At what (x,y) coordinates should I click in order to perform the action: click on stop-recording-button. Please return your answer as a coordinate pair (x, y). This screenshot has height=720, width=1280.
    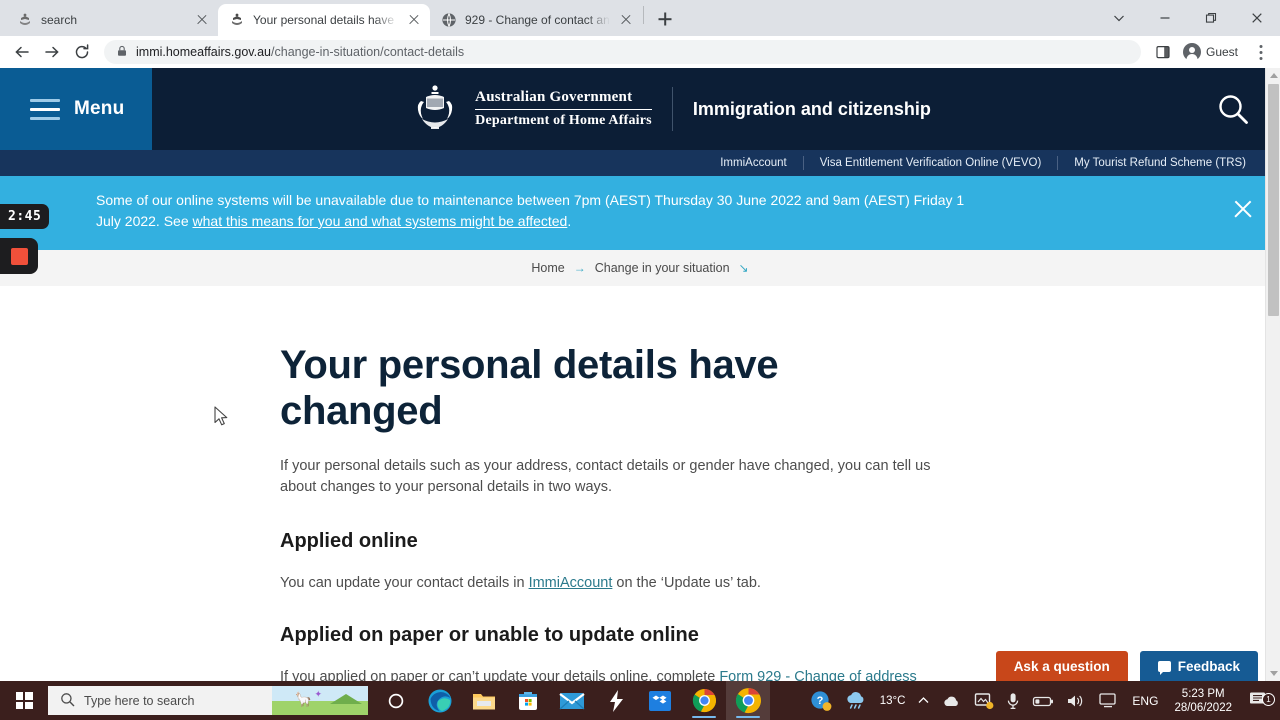
    Looking at the image, I should click on (19, 256).